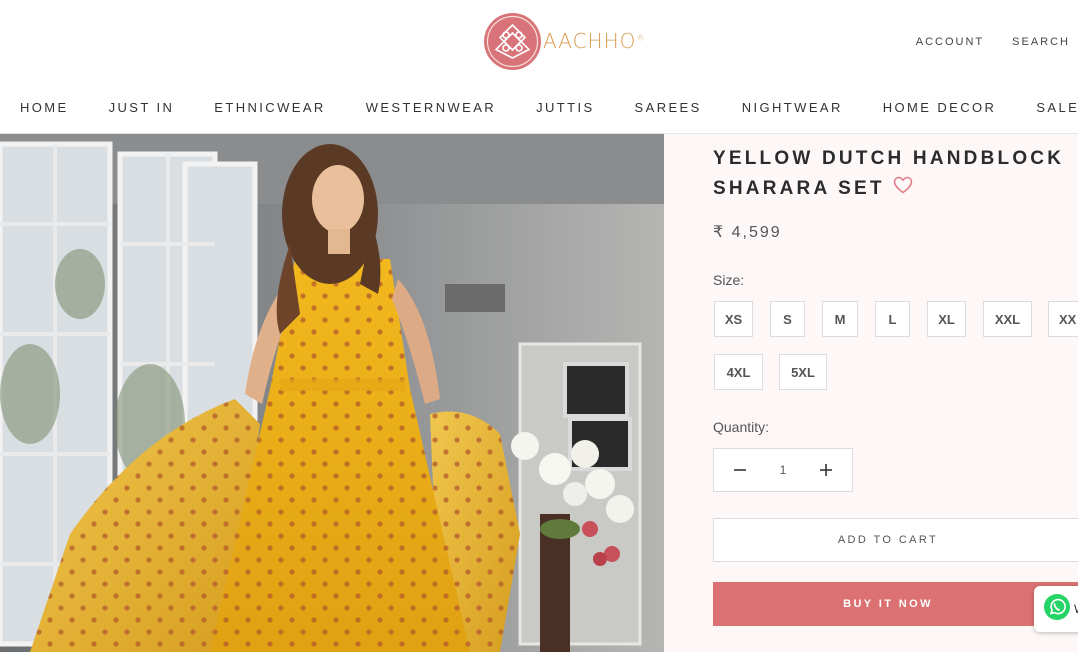 The height and width of the screenshot is (652, 1078). Describe the element at coordinates (803, 372) in the screenshot. I see `size-option-5xl: 5XL` at that location.